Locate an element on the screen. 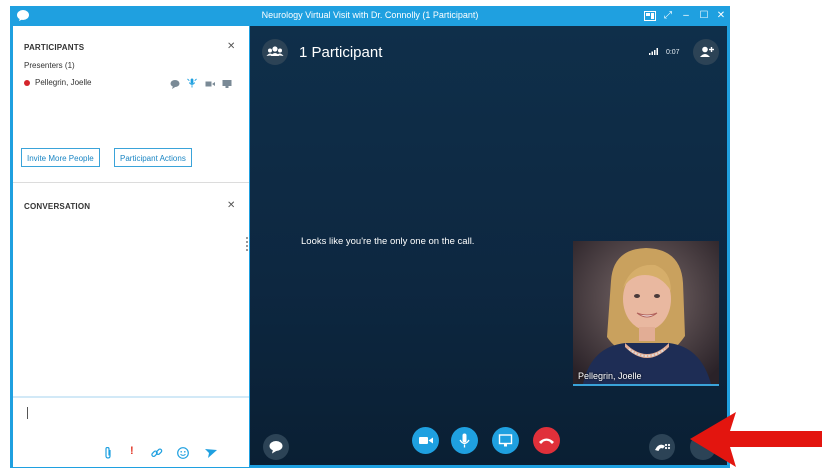 This screenshot has width=822, height=470. call-quality-indicator: 0:07 is located at coordinates (664, 52).